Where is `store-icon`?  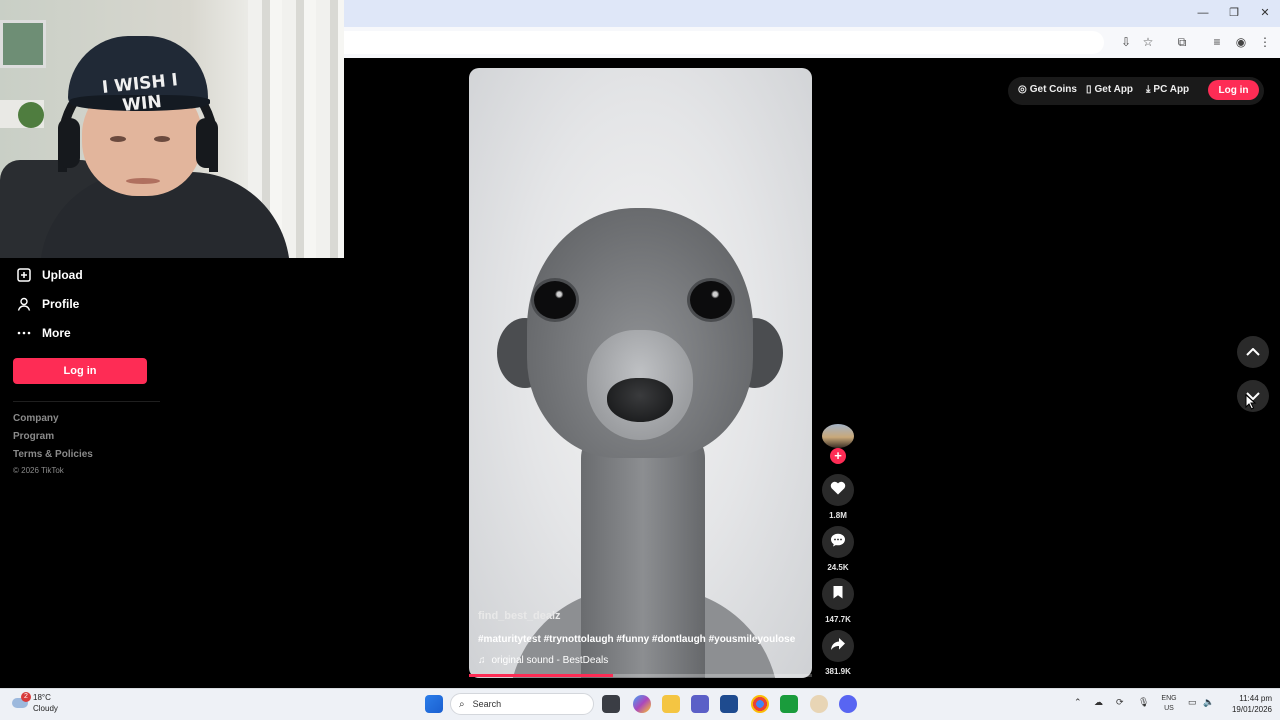 store-icon is located at coordinates (729, 704).